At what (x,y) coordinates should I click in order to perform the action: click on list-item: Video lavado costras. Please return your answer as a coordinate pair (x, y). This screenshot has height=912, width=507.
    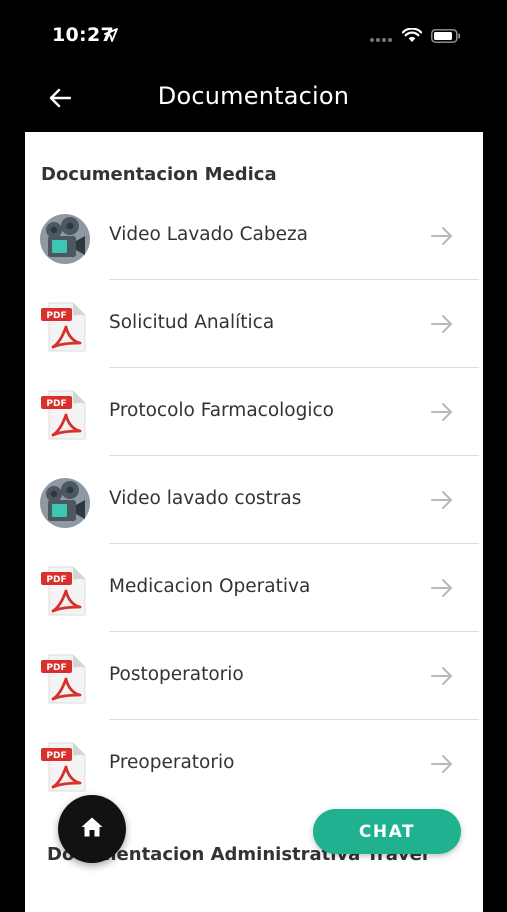
    Looking at the image, I should click on (254, 500).